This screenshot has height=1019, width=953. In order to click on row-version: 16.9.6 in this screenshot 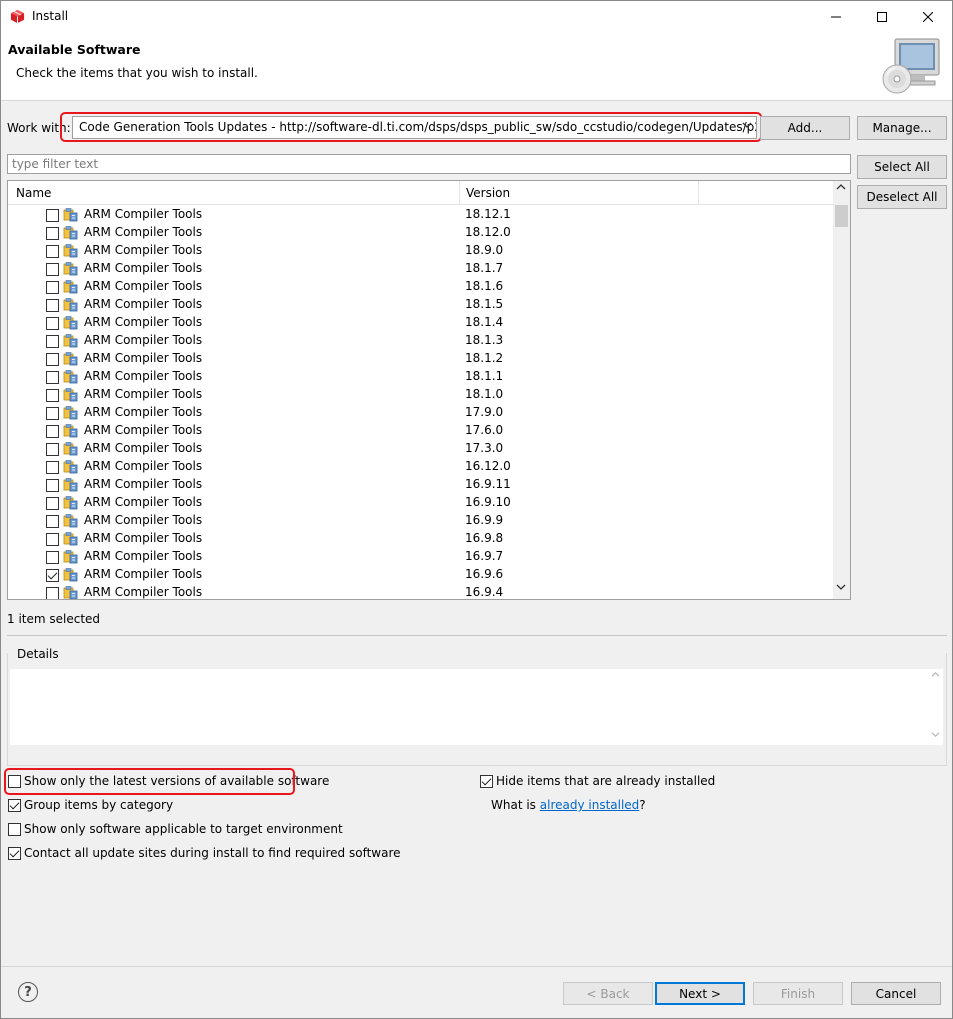, I will do `click(484, 574)`.